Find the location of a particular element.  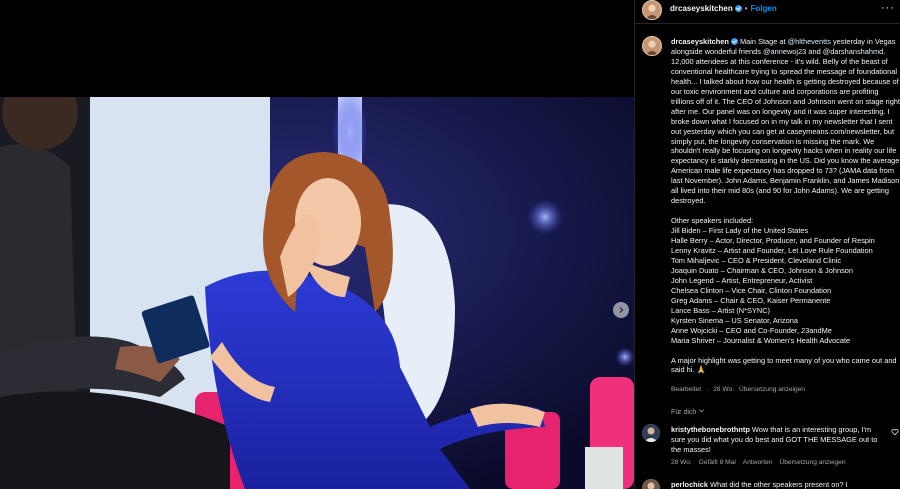

chevron-right-icon is located at coordinates (621, 310).